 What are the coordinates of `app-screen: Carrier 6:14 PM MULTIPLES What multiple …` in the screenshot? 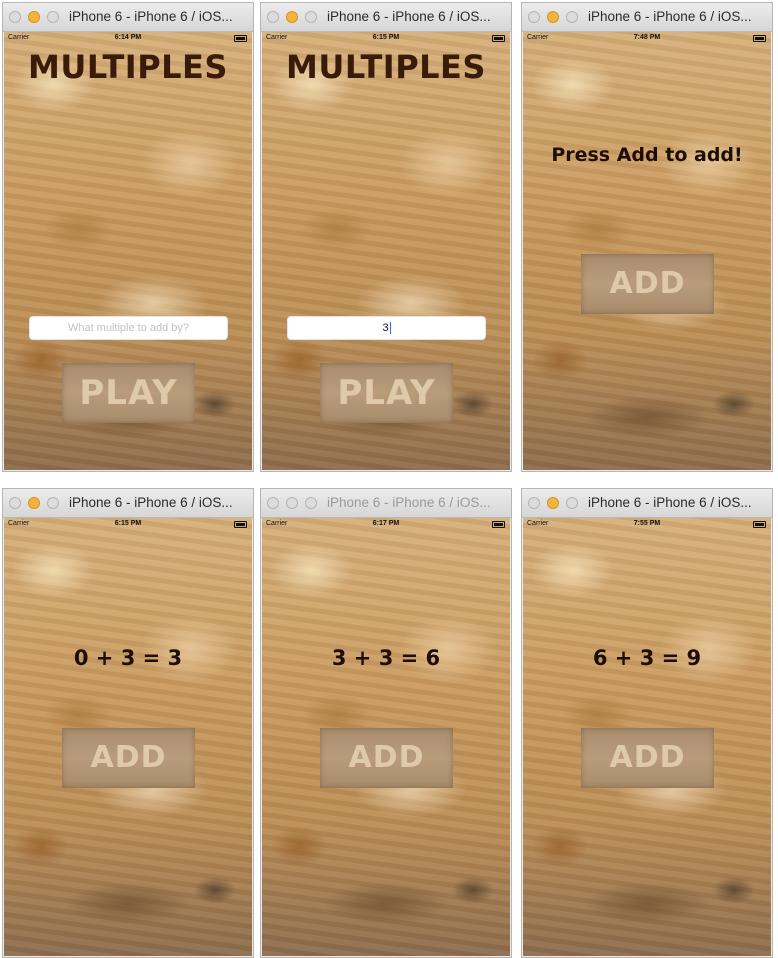 It's located at (128, 251).